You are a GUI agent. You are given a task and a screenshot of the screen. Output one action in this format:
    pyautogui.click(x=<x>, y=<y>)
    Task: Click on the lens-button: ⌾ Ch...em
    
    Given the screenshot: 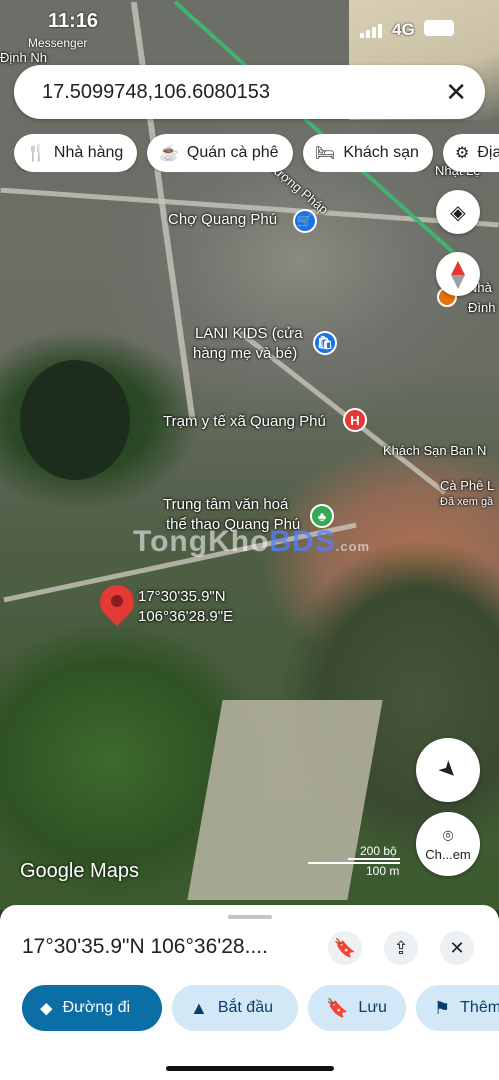 What is the action you would take?
    pyautogui.click(x=448, y=844)
    